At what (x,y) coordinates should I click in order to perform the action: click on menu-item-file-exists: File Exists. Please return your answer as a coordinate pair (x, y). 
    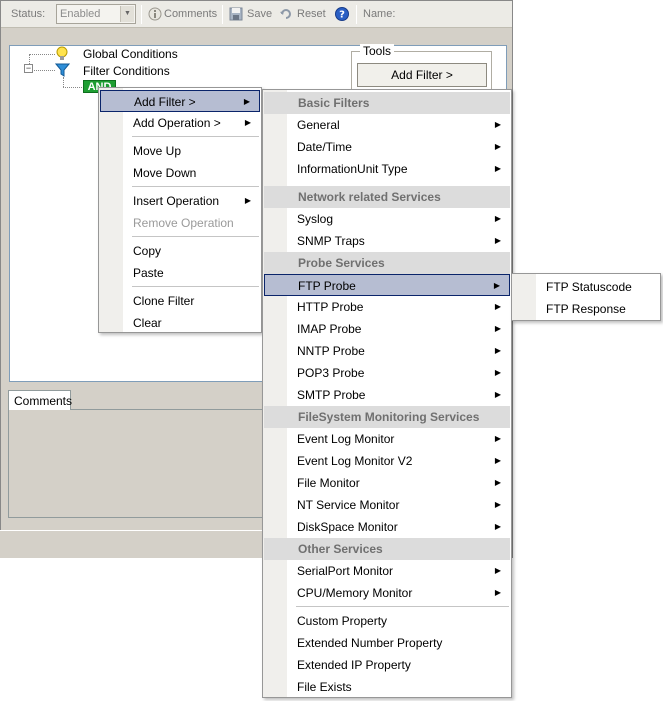
    Looking at the image, I should click on (387, 687).